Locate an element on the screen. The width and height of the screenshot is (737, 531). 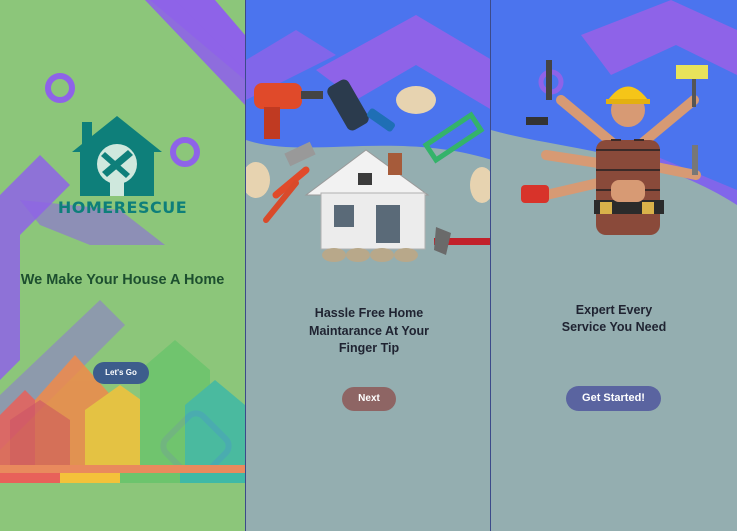
screen3-headline: Expert Every Service You Need is located at coordinates (614, 319).